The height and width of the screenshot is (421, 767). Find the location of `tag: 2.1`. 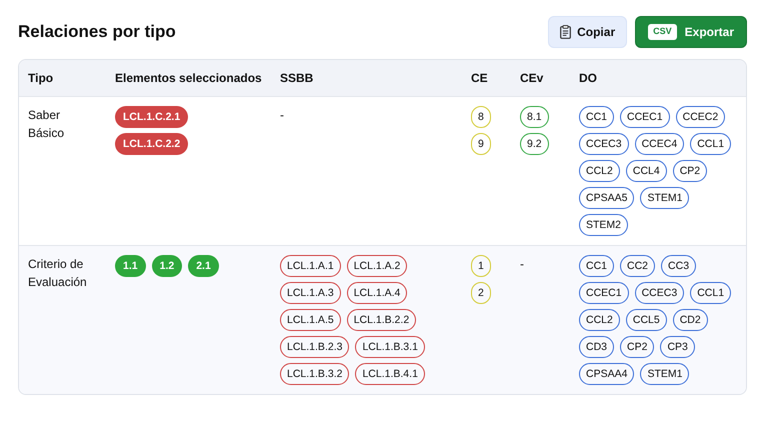

tag: 2.1 is located at coordinates (203, 266).